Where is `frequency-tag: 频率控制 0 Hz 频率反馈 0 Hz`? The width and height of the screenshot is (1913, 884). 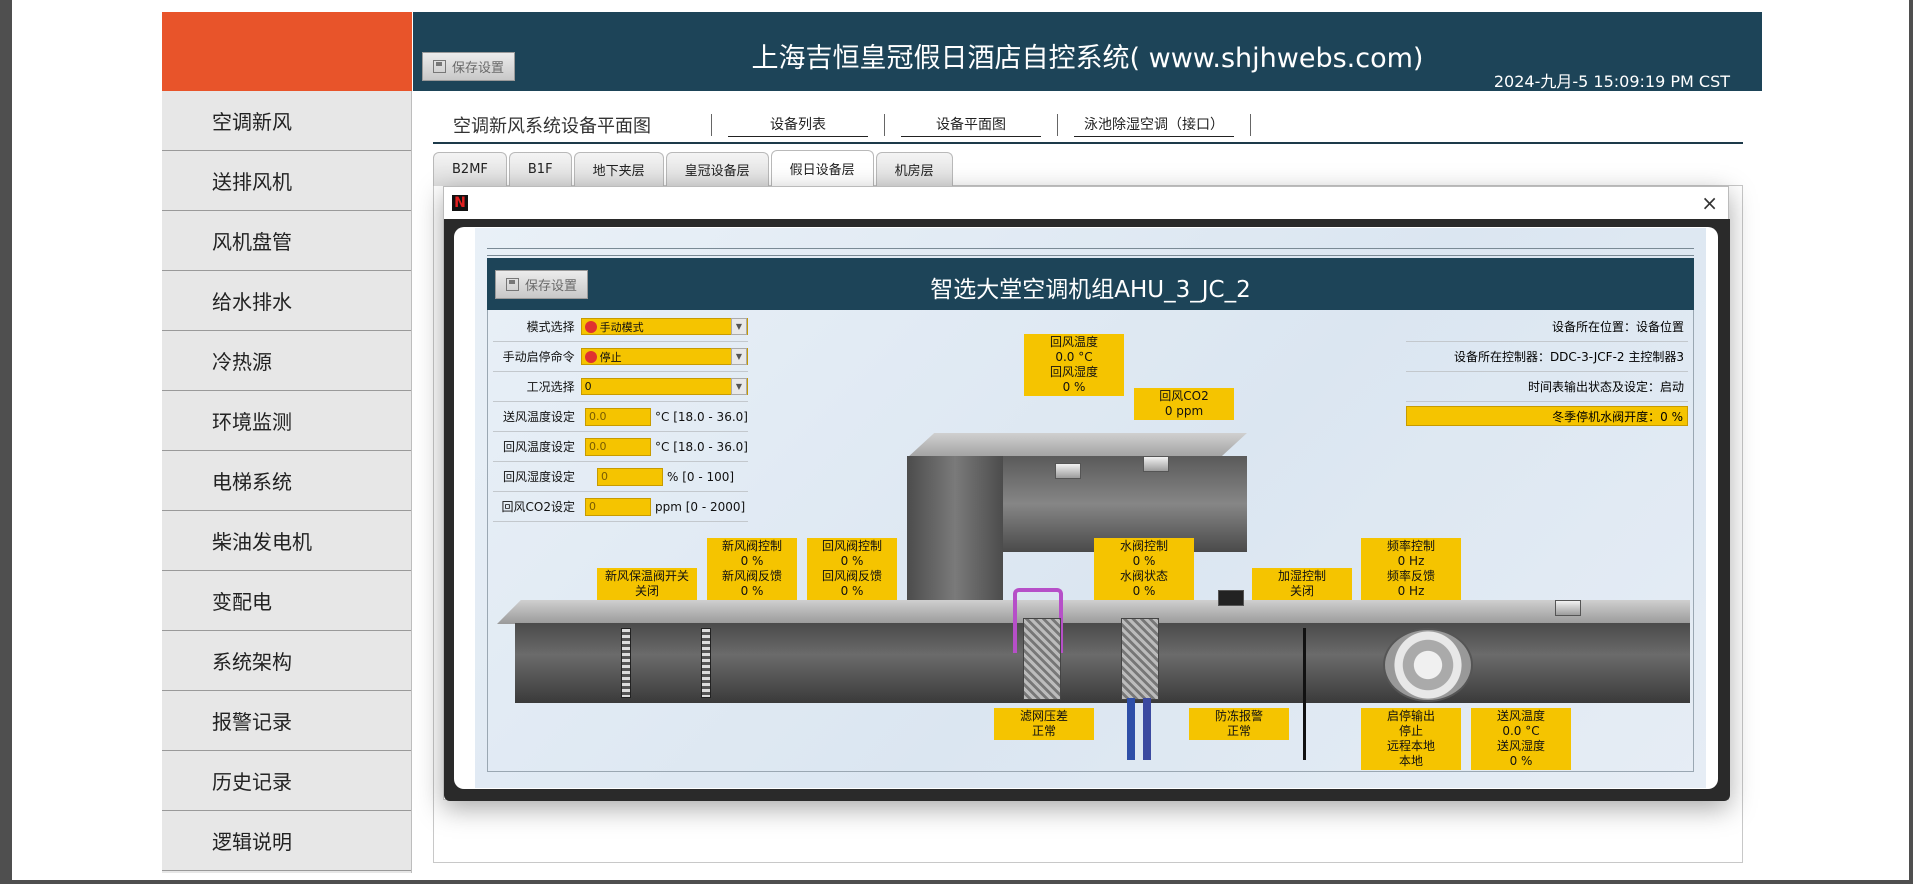 frequency-tag: 频率控制 0 Hz 频率反馈 0 Hz is located at coordinates (1411, 569).